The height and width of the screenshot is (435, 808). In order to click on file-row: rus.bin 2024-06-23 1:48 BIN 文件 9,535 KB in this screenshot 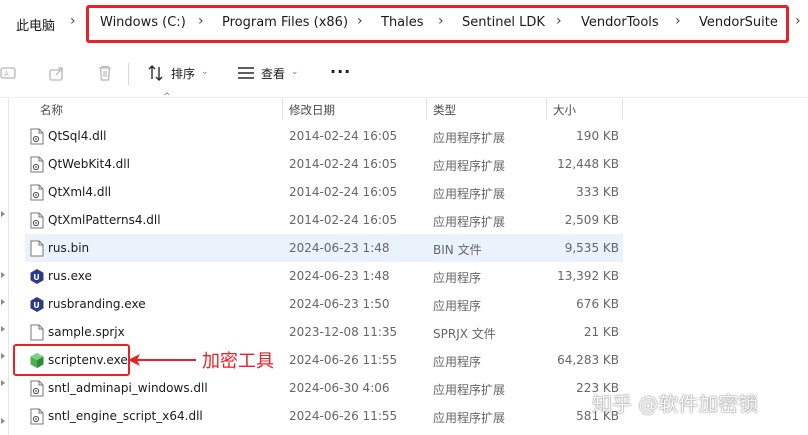, I will do `click(324, 248)`.